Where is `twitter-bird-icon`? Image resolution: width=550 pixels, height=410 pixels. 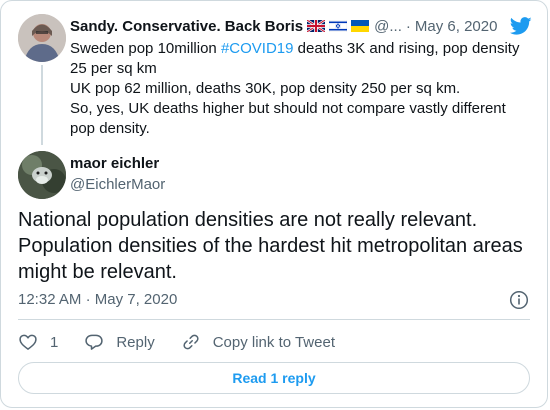 twitter-bird-icon is located at coordinates (521, 26).